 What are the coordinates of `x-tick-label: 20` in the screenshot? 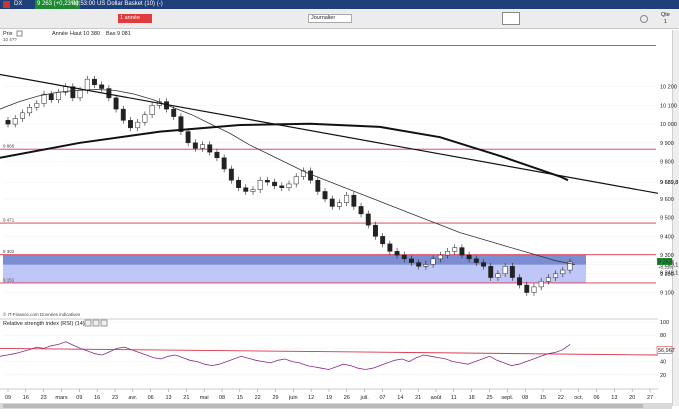 It's located at (632, 398).